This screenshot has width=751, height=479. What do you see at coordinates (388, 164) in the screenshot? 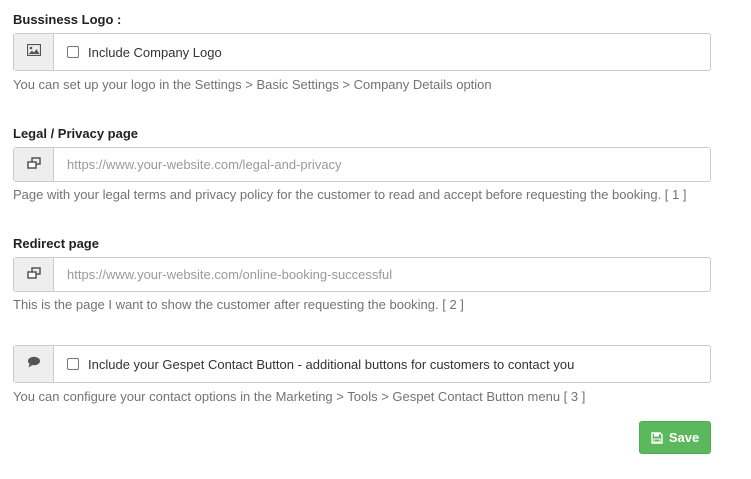
I see `legal-url-input` at bounding box center [388, 164].